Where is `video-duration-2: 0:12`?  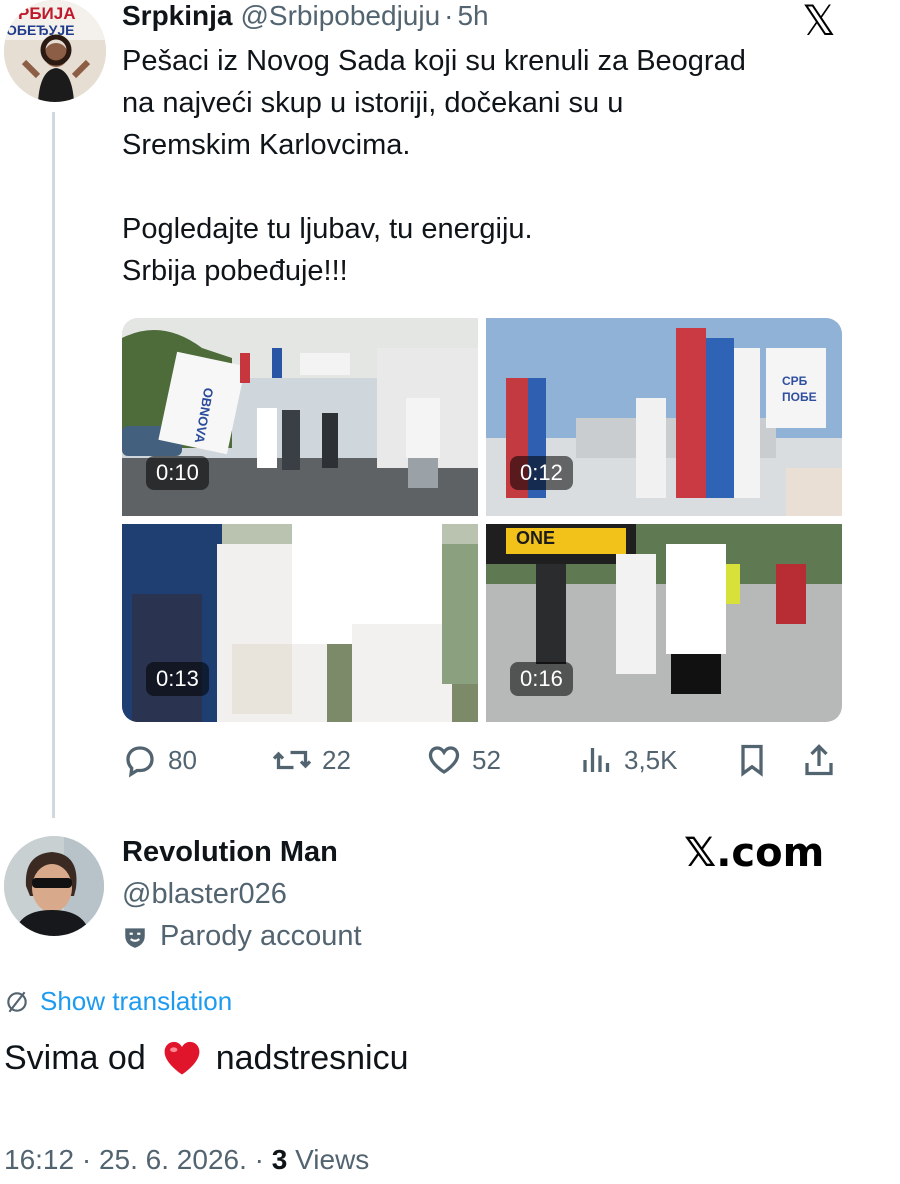
video-duration-2: 0:12 is located at coordinates (541, 473).